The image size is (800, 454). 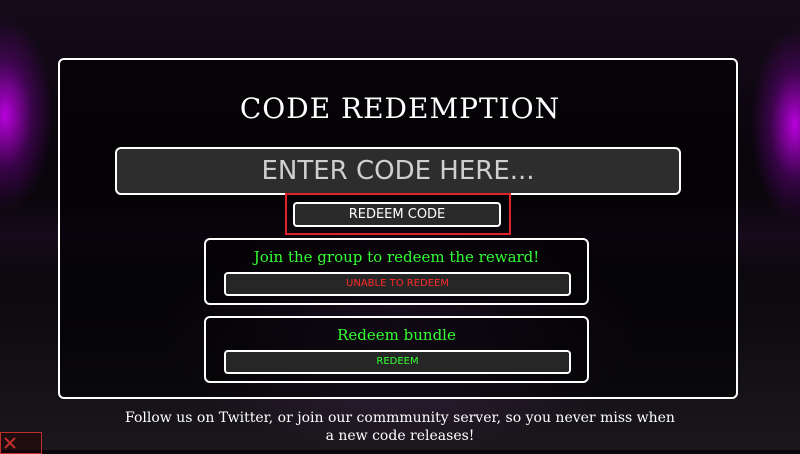 I want to click on close-button, so click(x=21, y=443).